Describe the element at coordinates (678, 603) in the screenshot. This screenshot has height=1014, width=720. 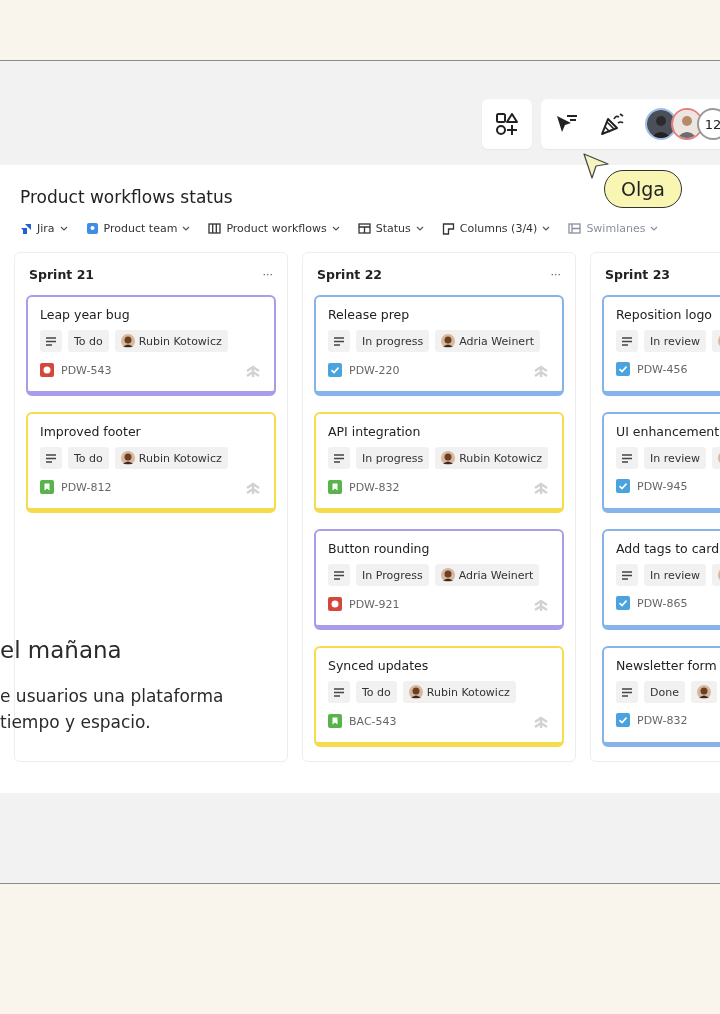
I see `issue-key: PDW-865` at that location.